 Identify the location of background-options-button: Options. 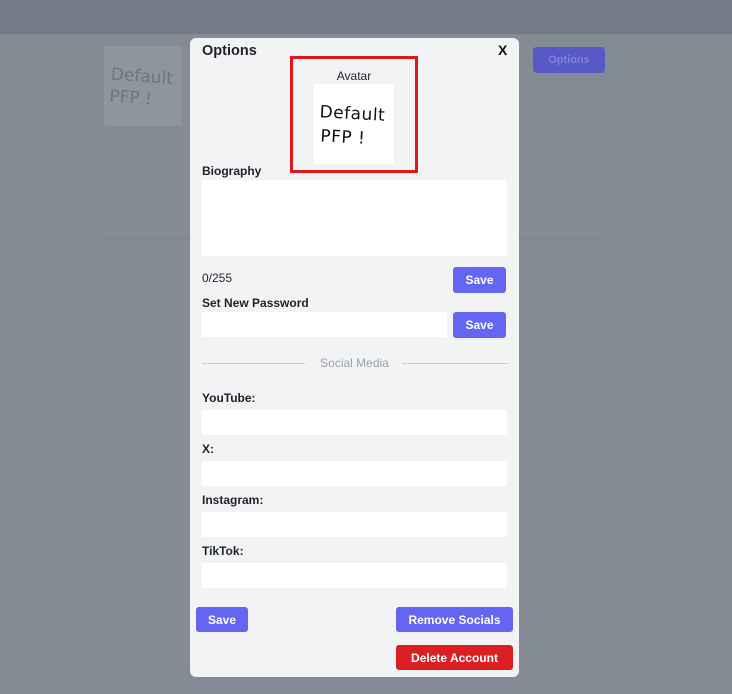
(569, 60).